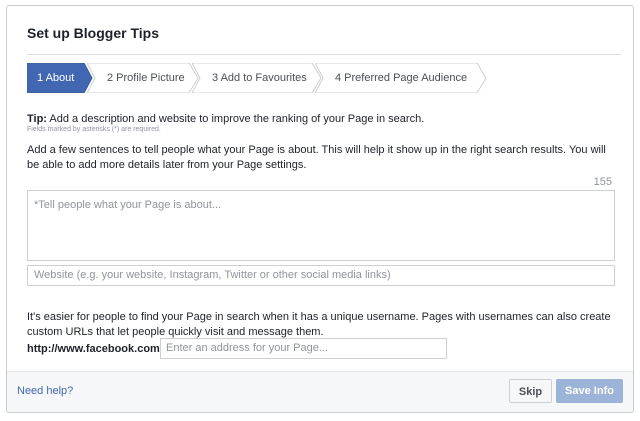 The width and height of the screenshot is (640, 421). What do you see at coordinates (589, 391) in the screenshot?
I see `save-info-button: Save Info` at bounding box center [589, 391].